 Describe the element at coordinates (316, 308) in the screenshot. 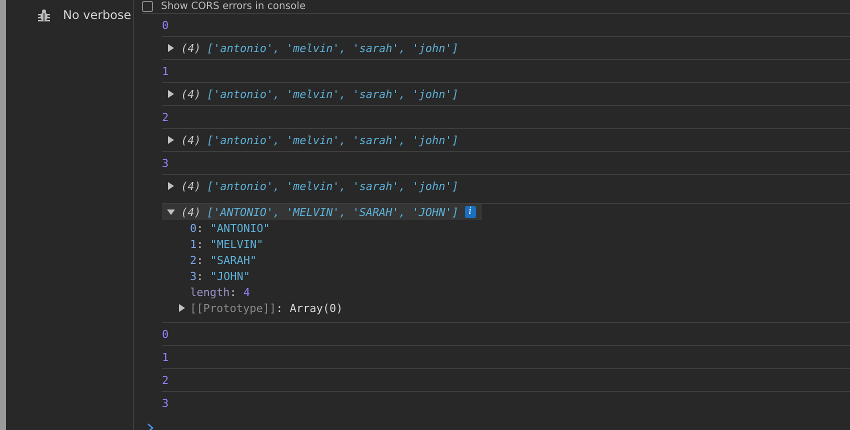

I see `property-value: Array(0)` at that location.